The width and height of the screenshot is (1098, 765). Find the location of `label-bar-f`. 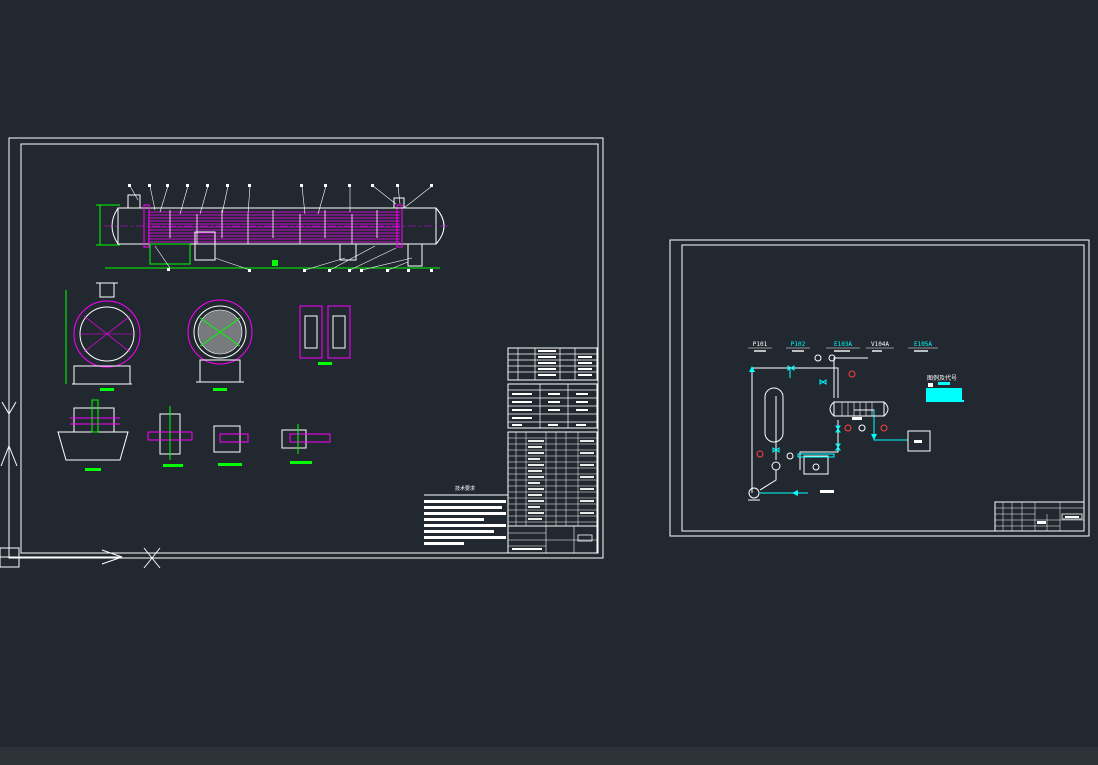

label-bar-f is located at coordinates (230, 464).